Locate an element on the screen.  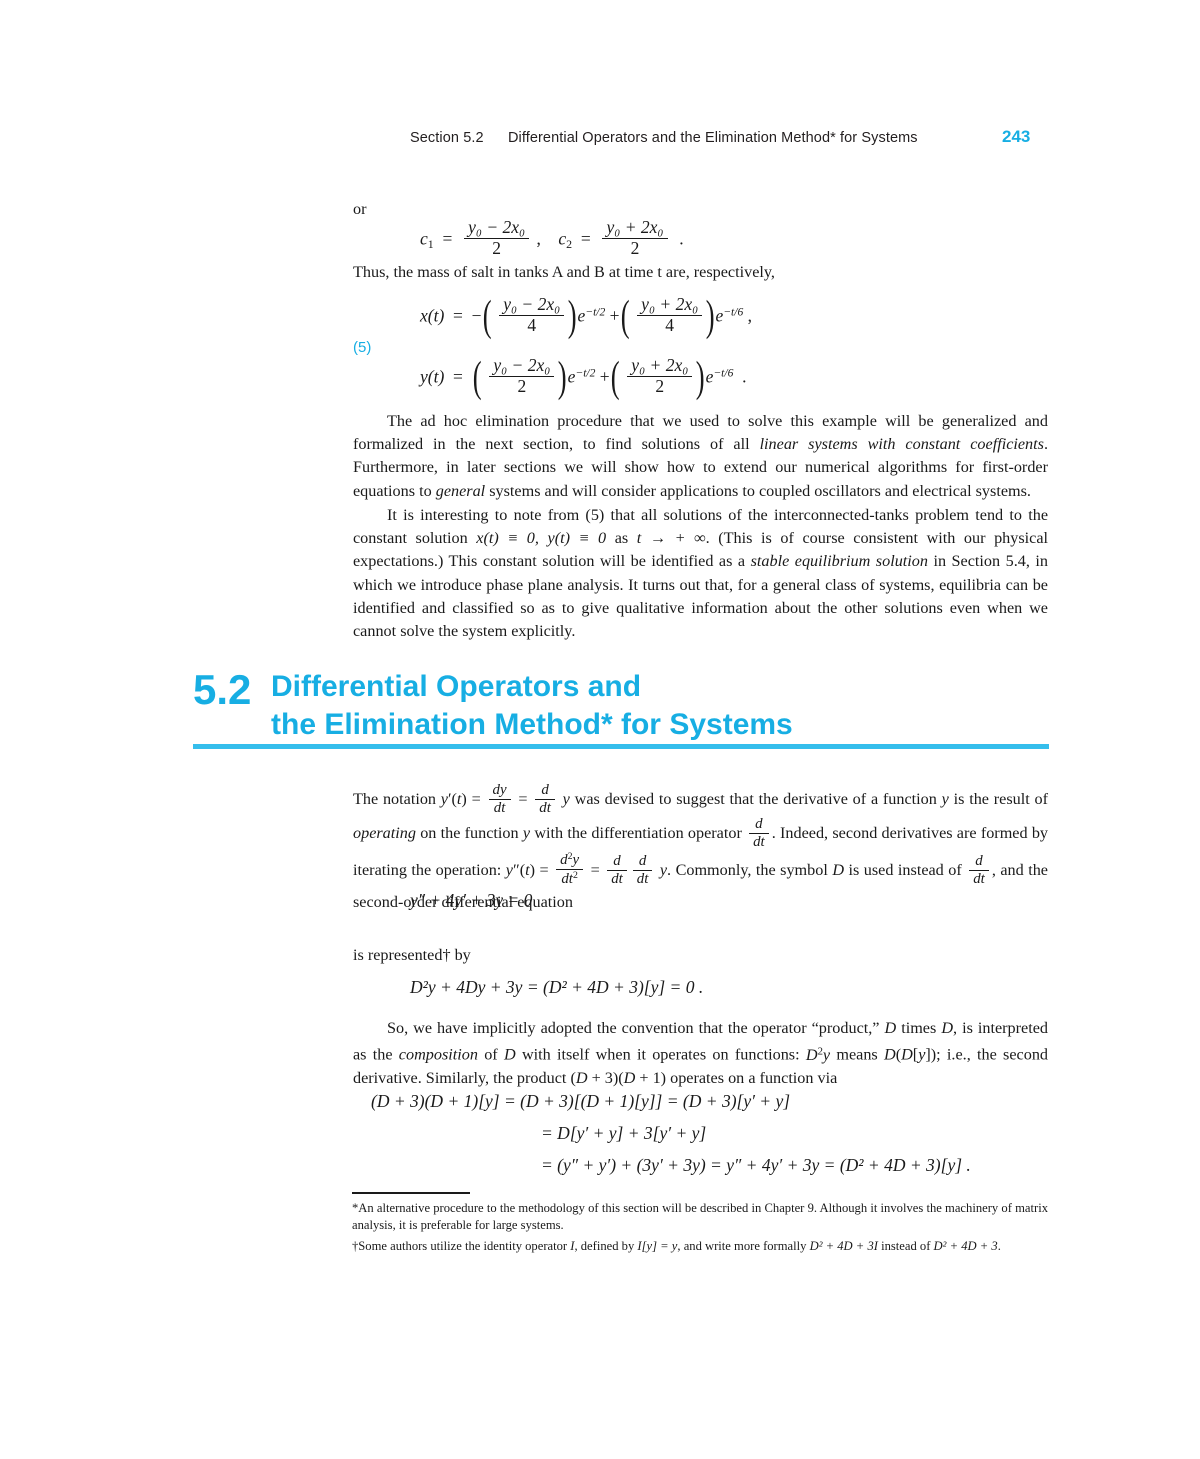
fn2-seg5: . is located at coordinates (999, 1245).